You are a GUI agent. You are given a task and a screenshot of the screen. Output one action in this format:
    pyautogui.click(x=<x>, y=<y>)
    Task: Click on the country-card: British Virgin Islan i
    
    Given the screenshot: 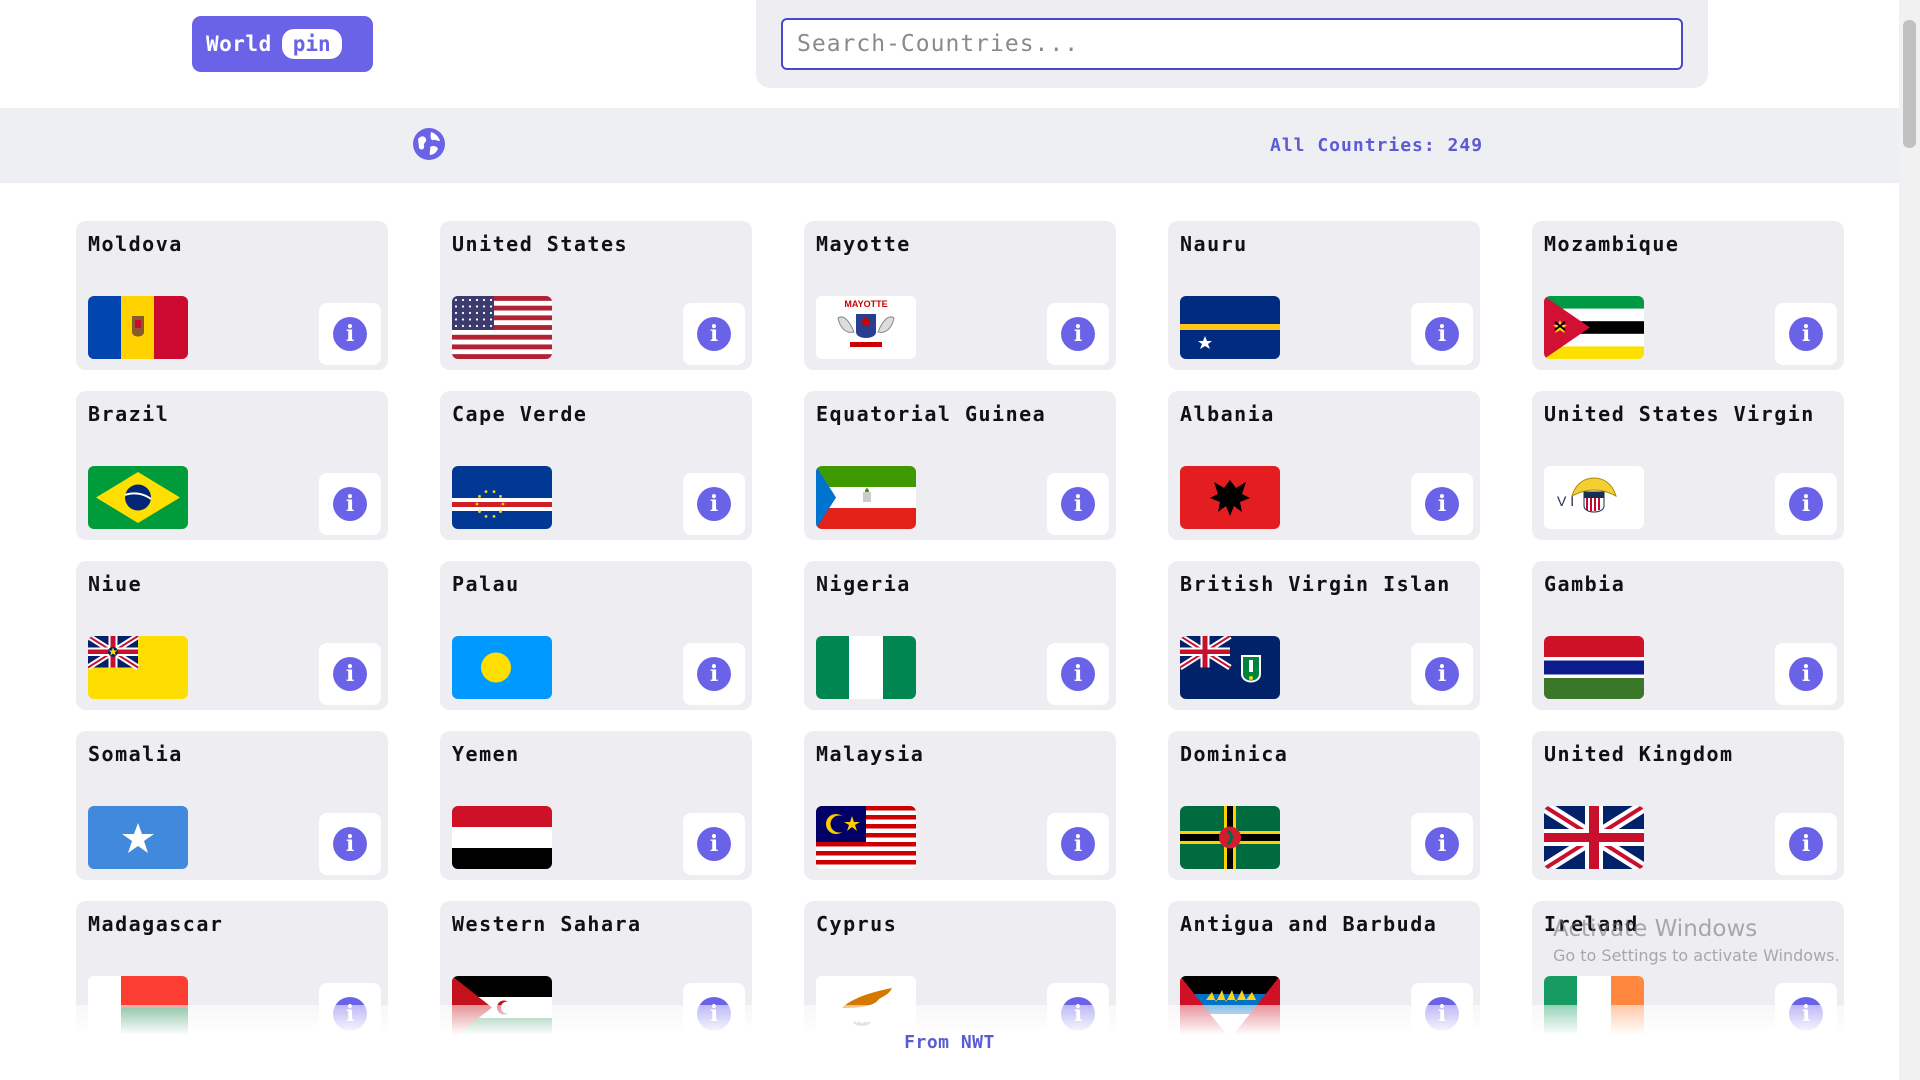 What is the action you would take?
    pyautogui.click(x=1324, y=635)
    